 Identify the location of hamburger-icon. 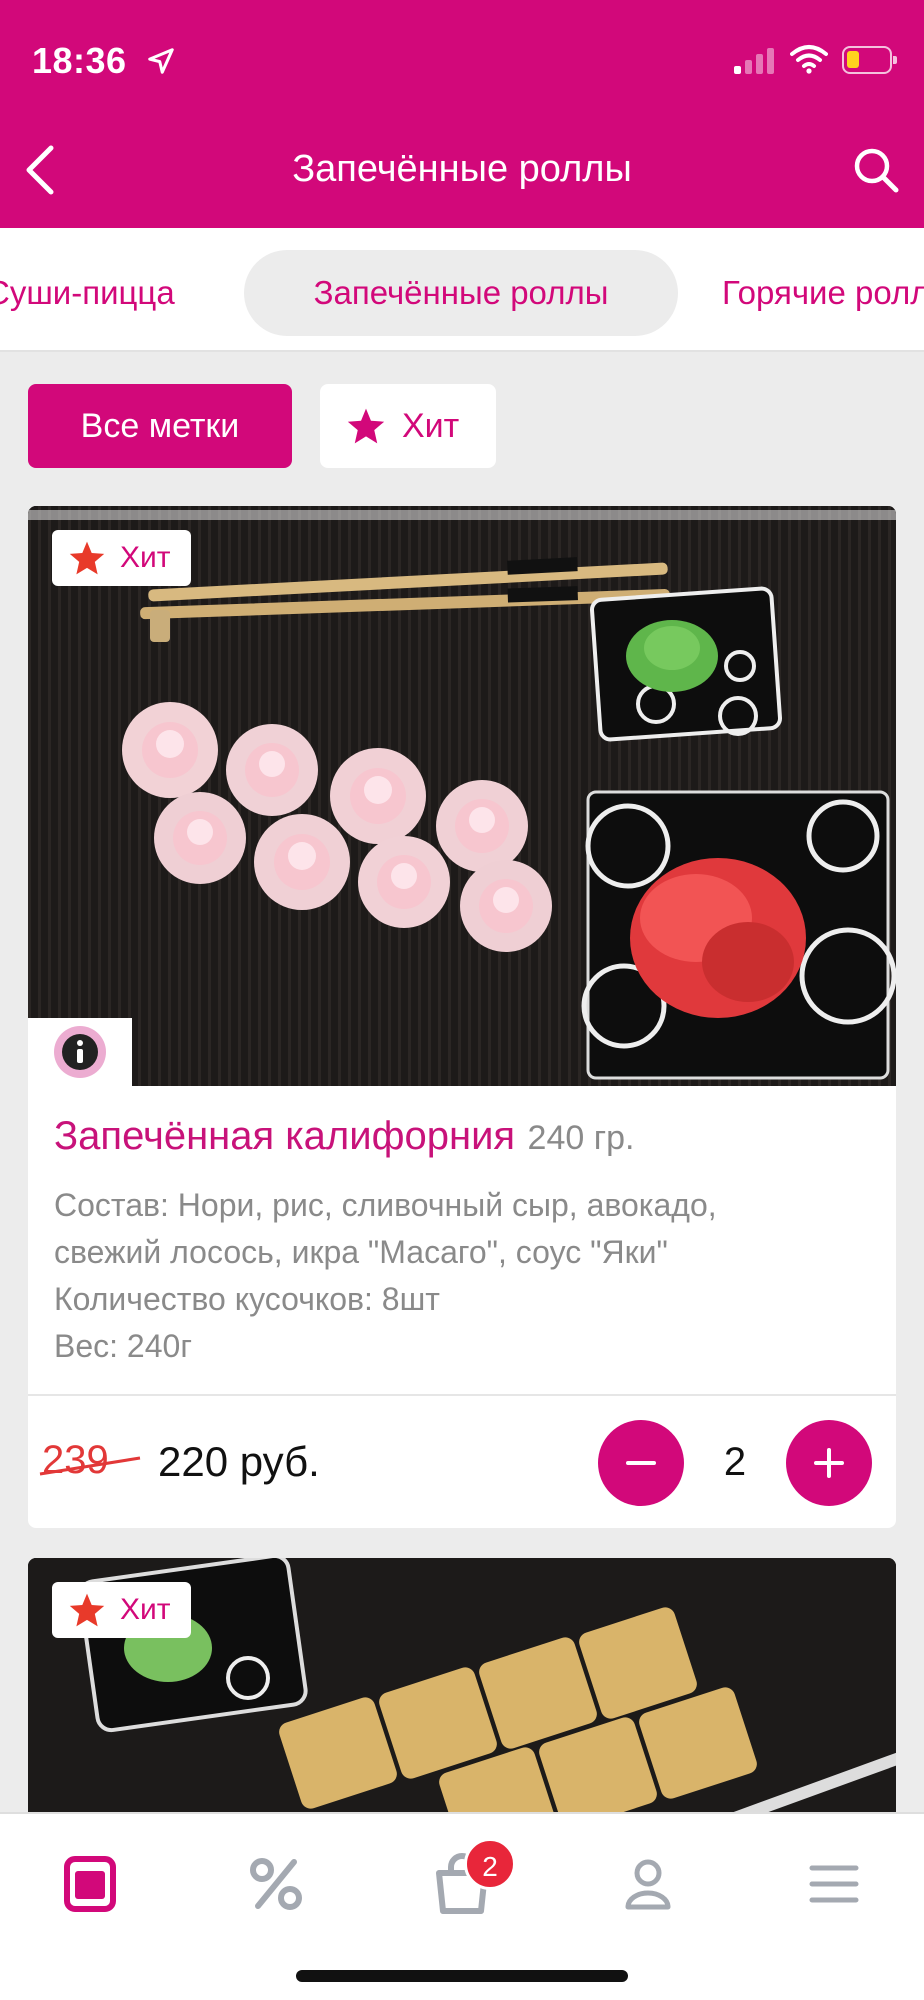
(834, 1884).